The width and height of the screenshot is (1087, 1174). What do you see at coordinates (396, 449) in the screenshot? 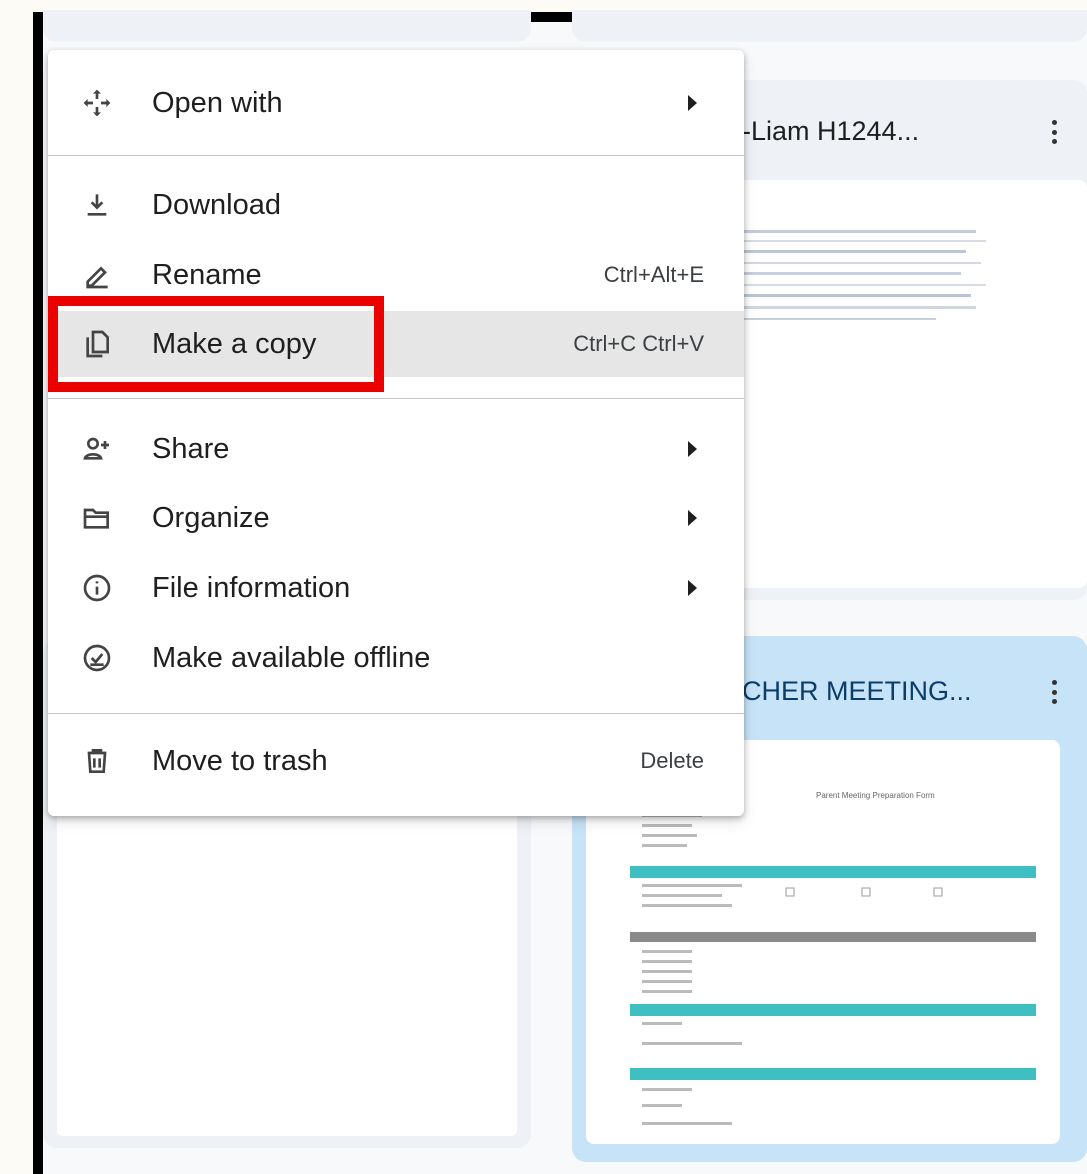
I see `menu-item-share: Share` at bounding box center [396, 449].